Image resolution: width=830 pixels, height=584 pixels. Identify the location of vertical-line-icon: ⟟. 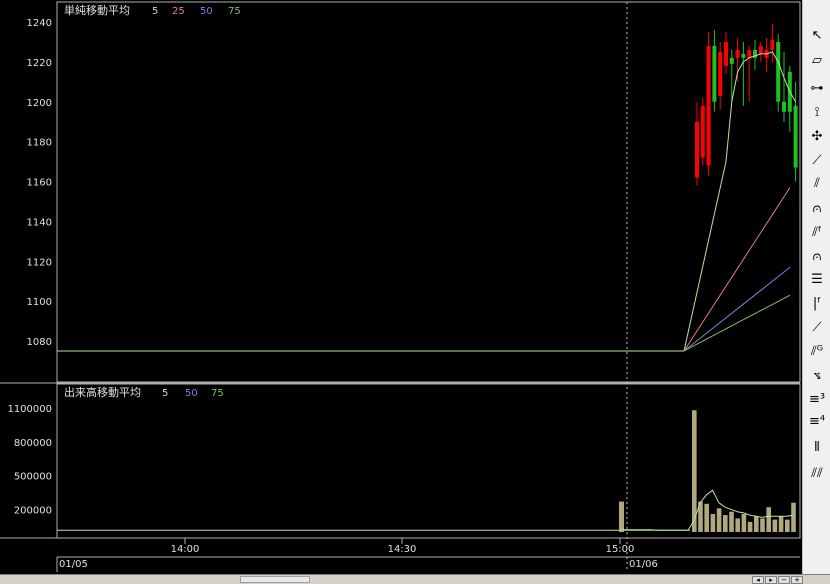
(817, 112).